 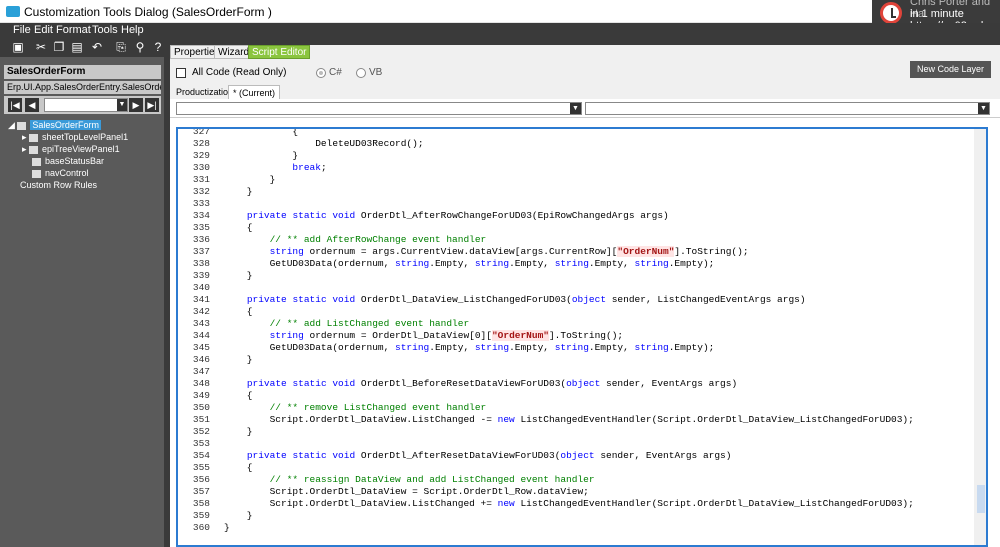 What do you see at coordinates (140, 47) in the screenshot?
I see `print-preview-icon: ⚲` at bounding box center [140, 47].